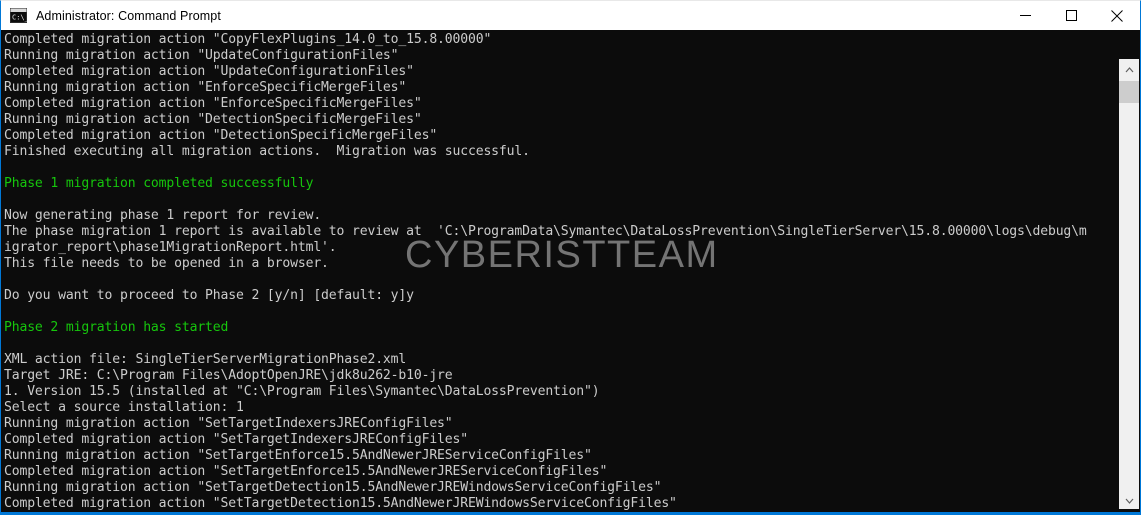 This screenshot has width=1141, height=515. What do you see at coordinates (1129, 92) in the screenshot?
I see `scrollbar-thumb` at bounding box center [1129, 92].